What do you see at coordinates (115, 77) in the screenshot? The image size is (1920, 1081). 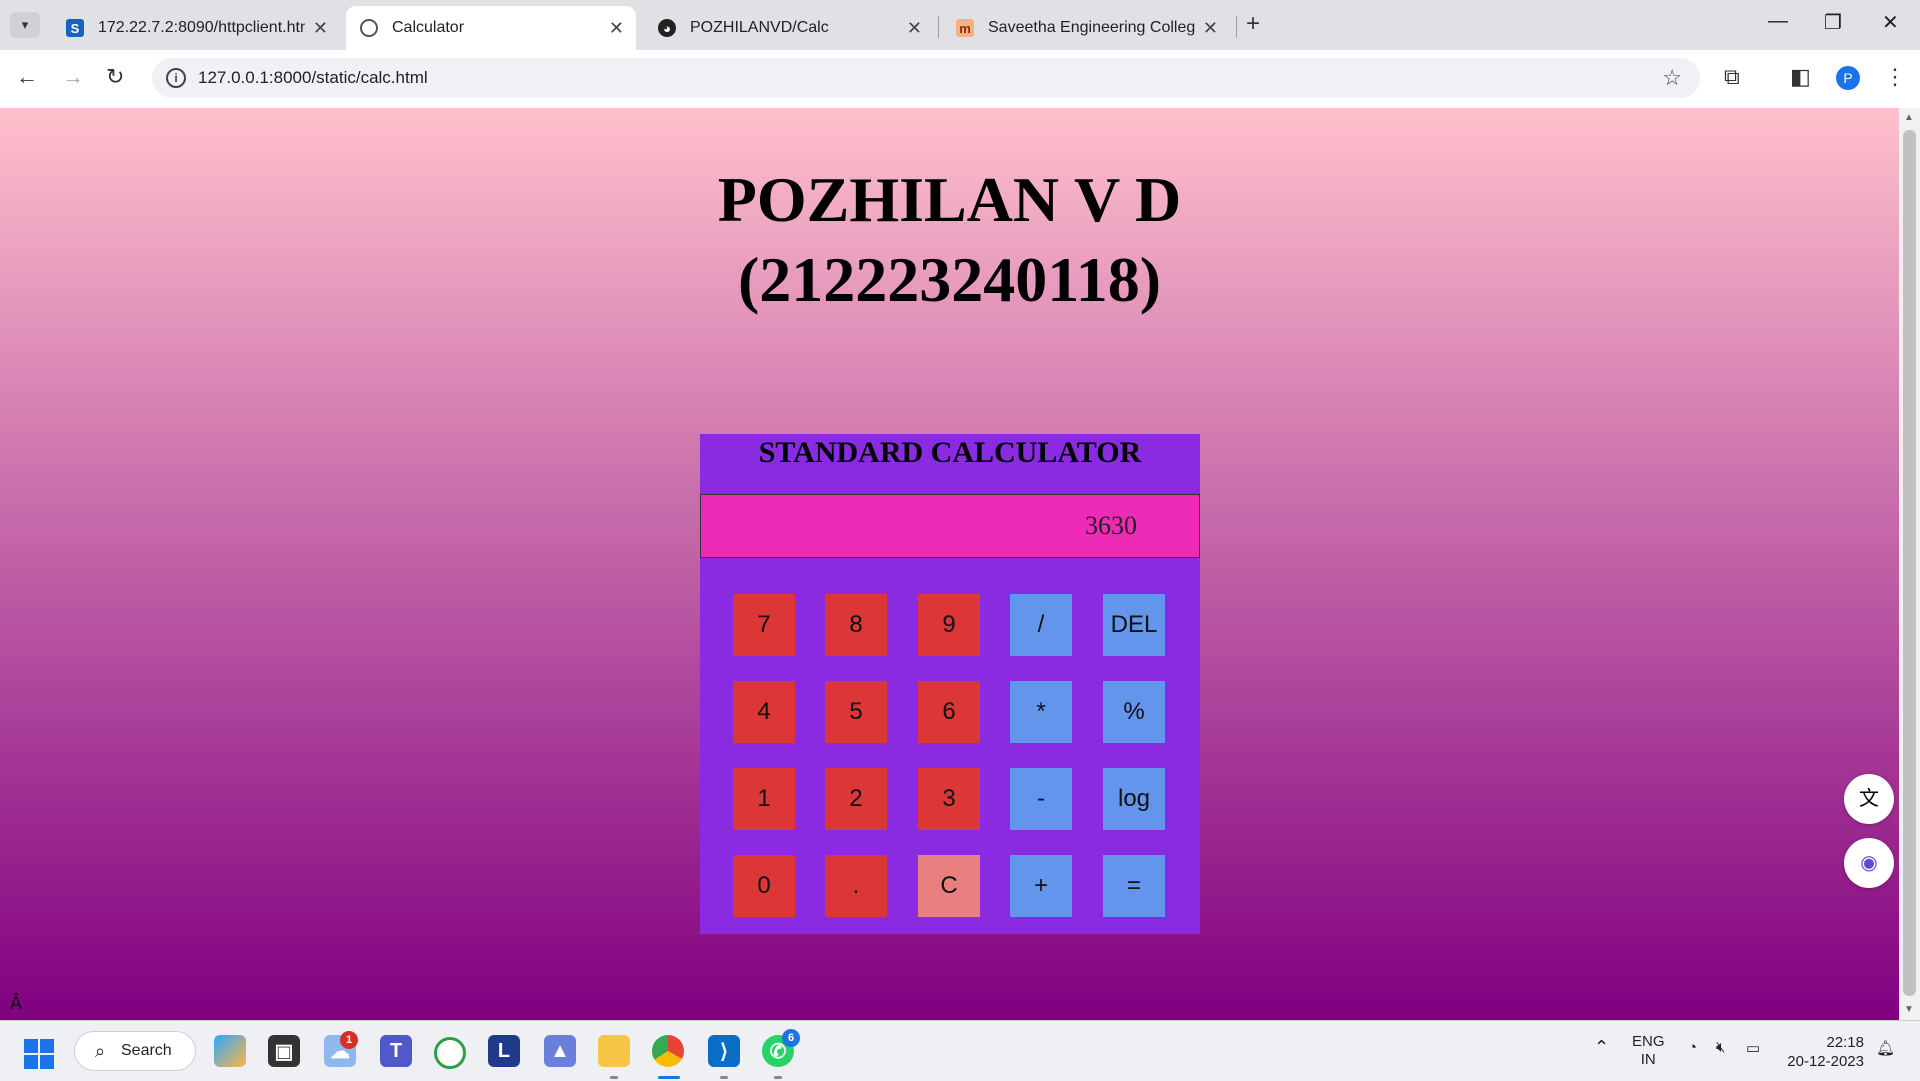 I see `reload-icon: ↻` at bounding box center [115, 77].